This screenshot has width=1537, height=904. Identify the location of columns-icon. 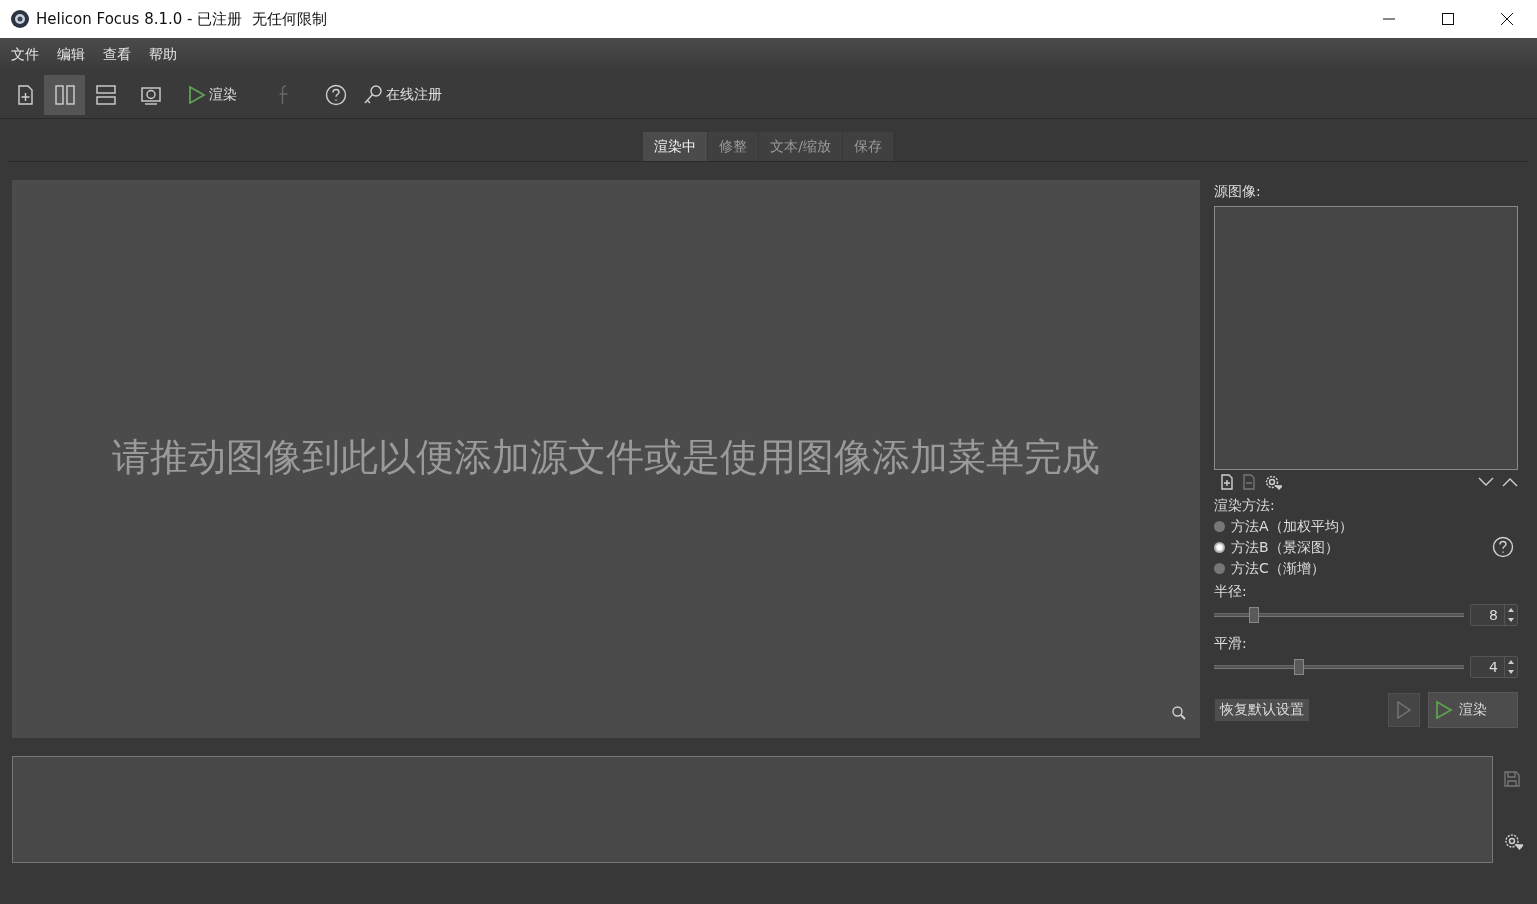
(64, 95).